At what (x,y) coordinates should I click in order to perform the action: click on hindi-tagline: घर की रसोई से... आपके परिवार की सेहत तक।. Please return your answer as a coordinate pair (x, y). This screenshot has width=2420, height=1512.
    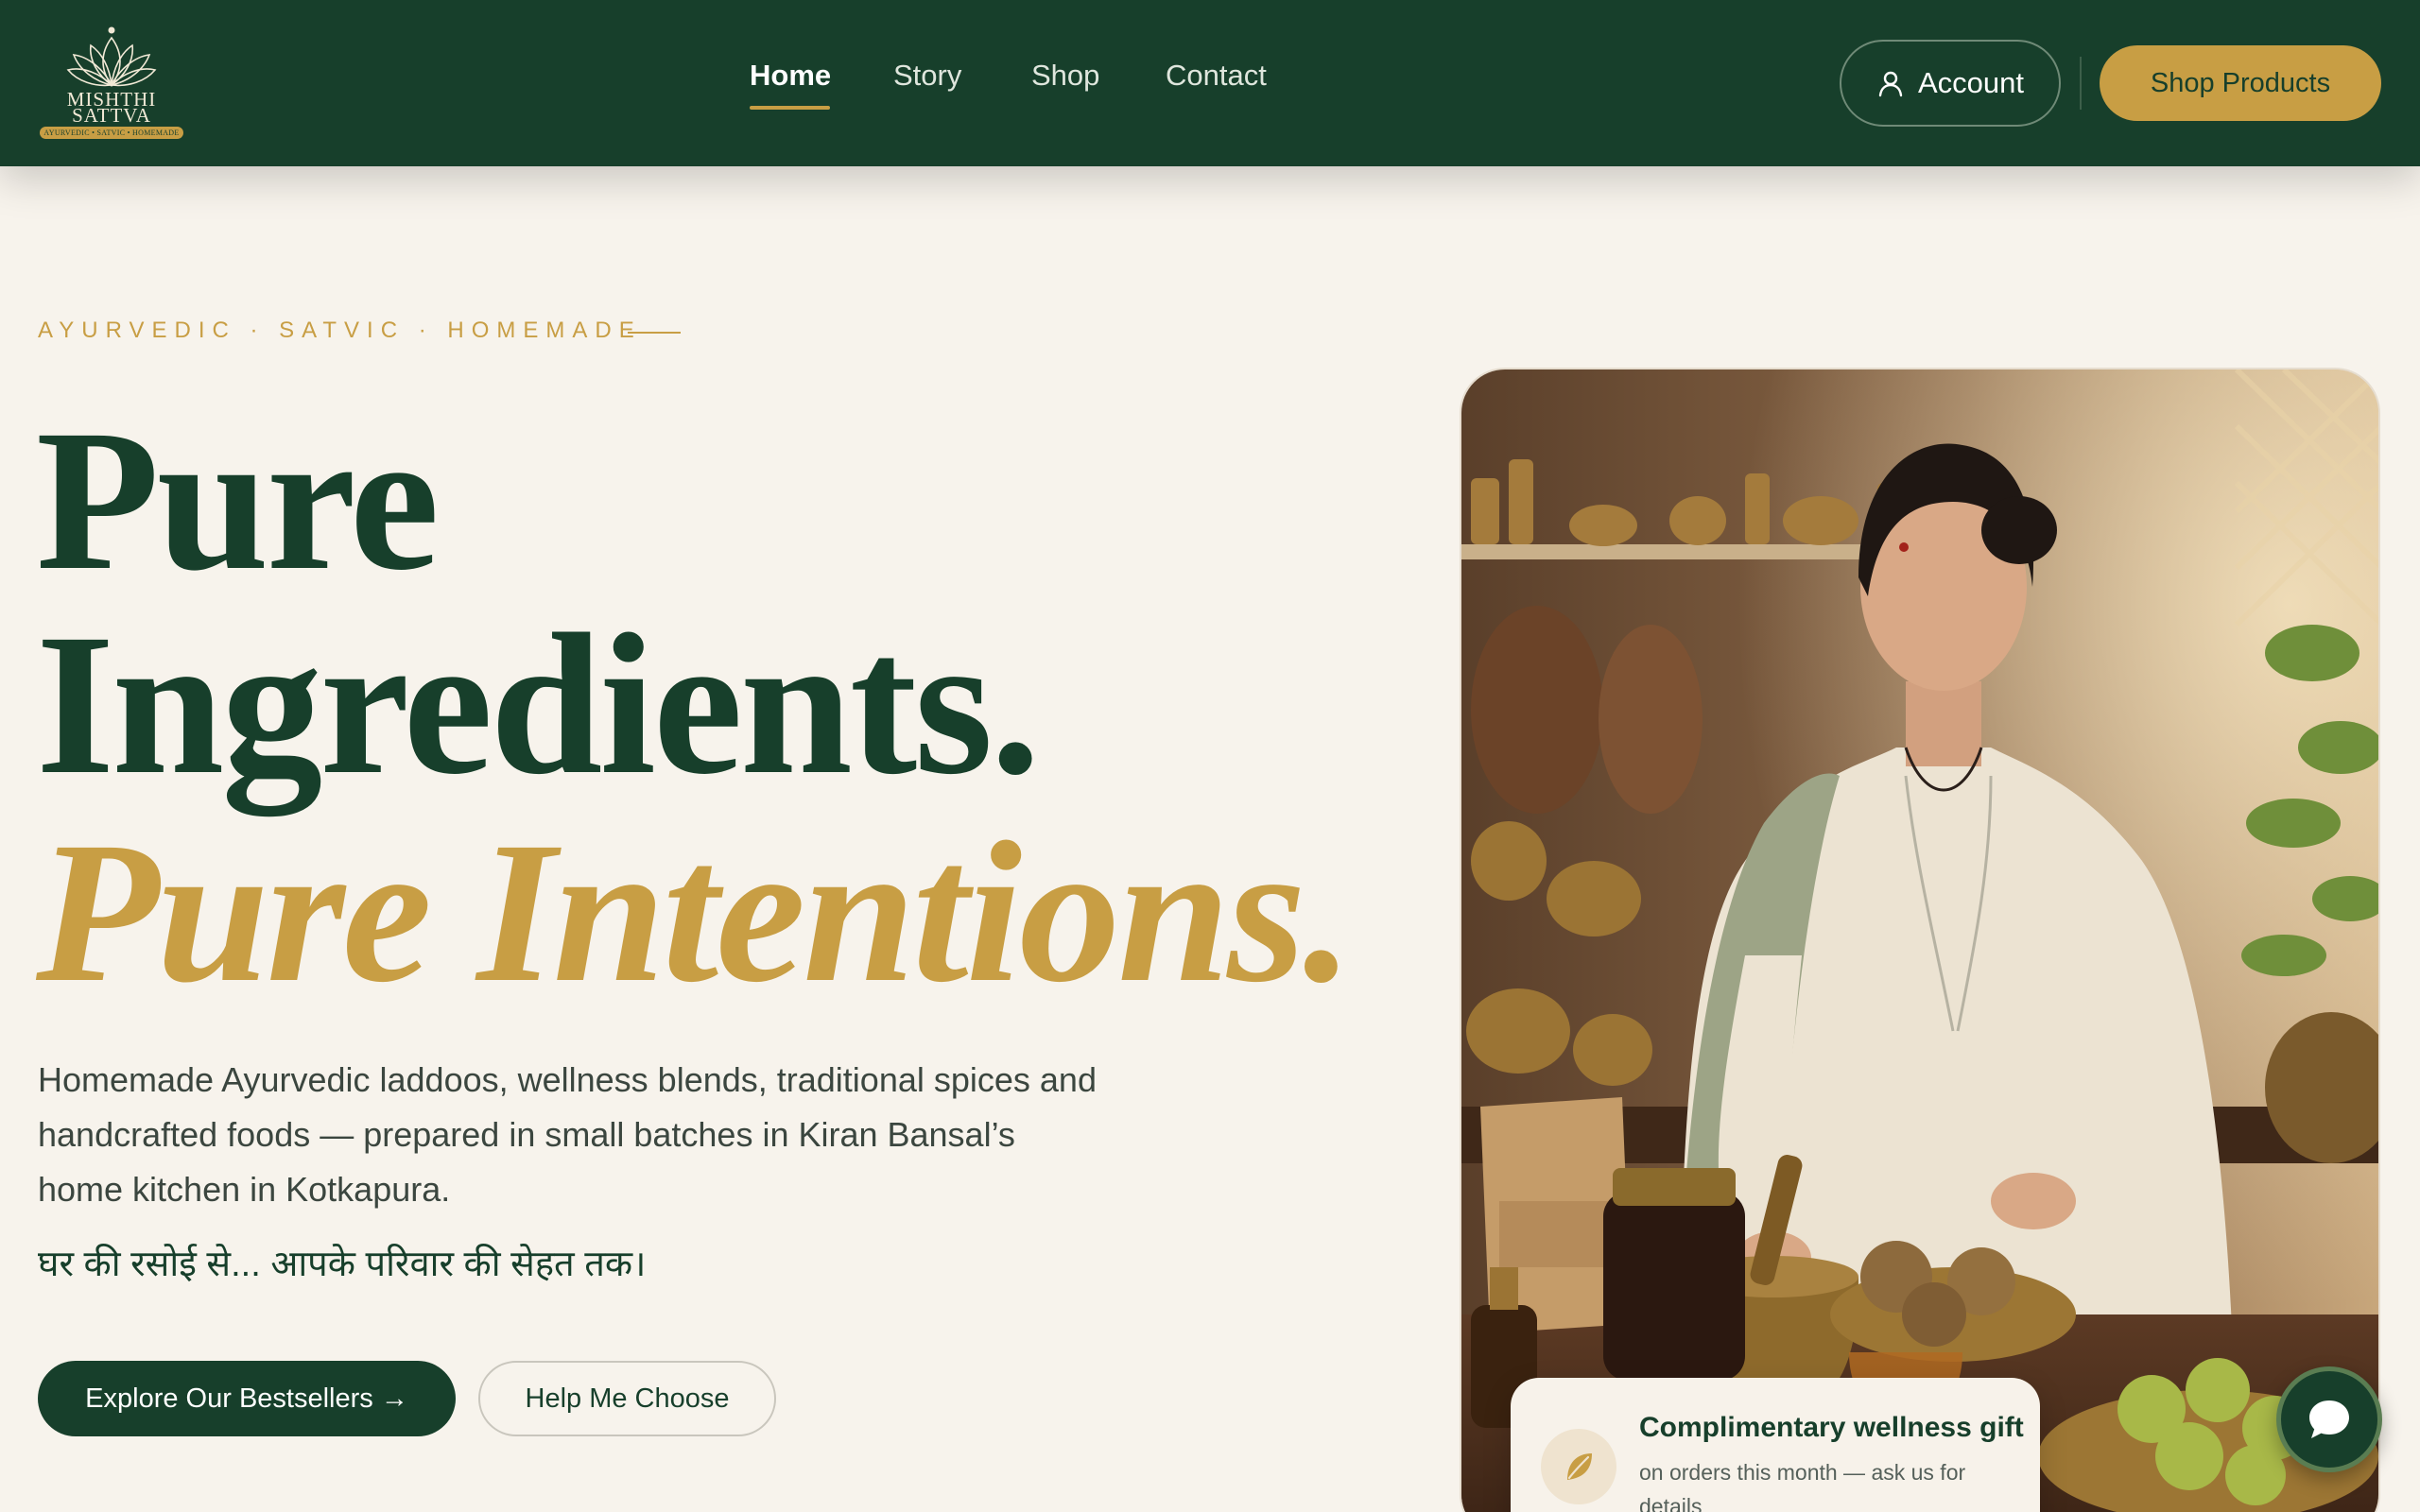
    Looking at the image, I should click on (342, 1264).